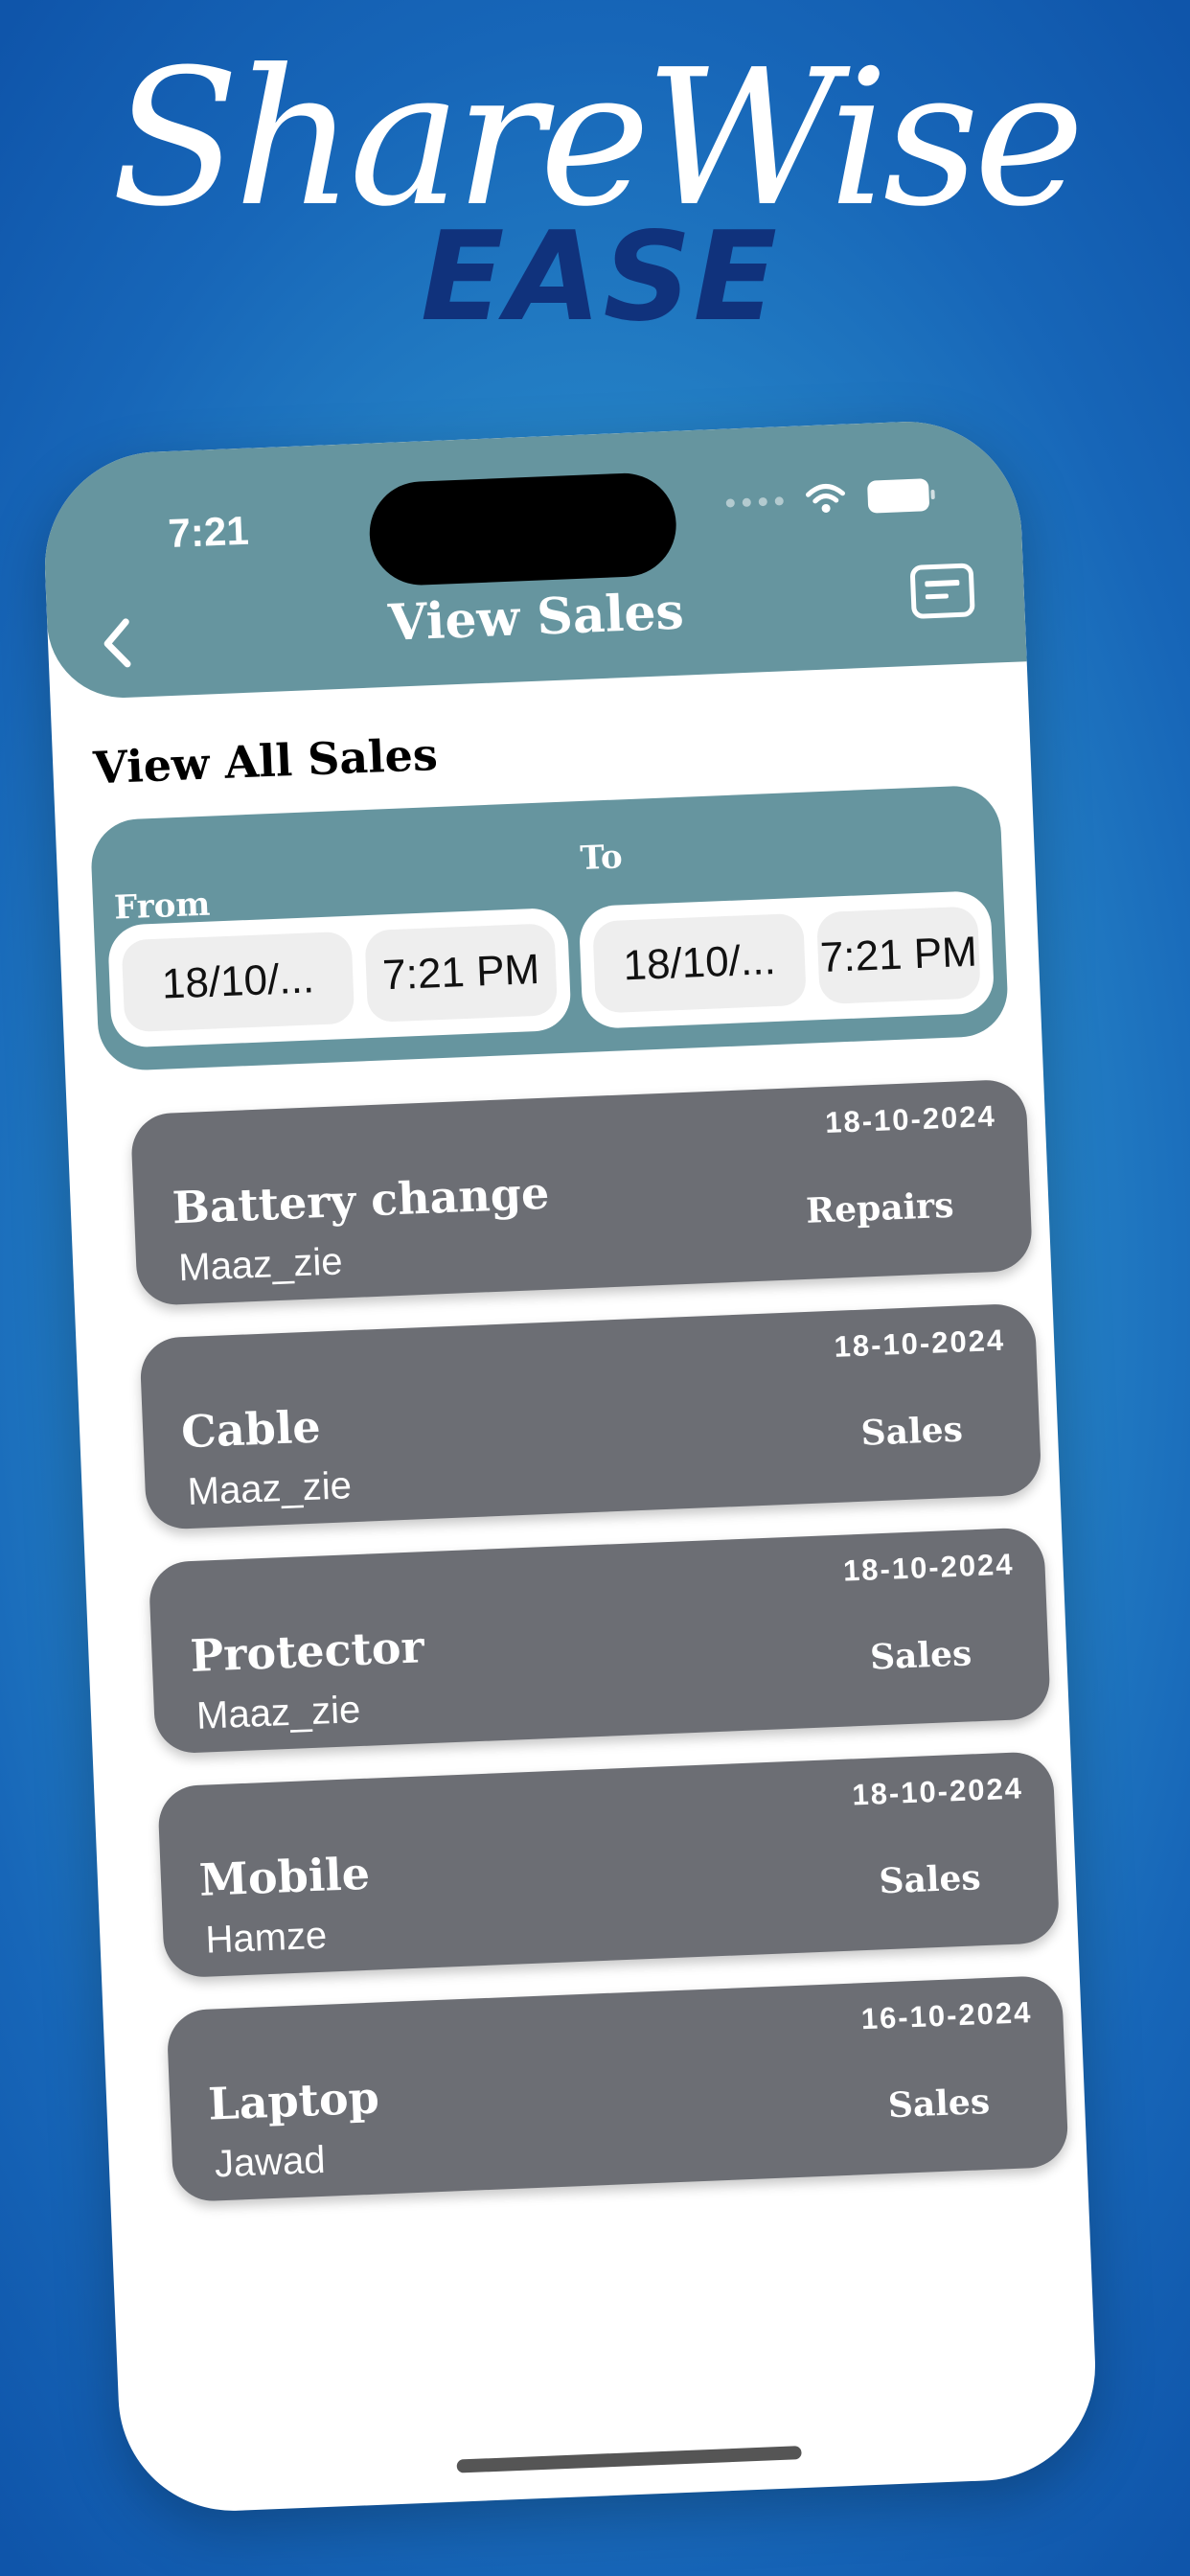  I want to click on status-time: 7:21, so click(209, 532).